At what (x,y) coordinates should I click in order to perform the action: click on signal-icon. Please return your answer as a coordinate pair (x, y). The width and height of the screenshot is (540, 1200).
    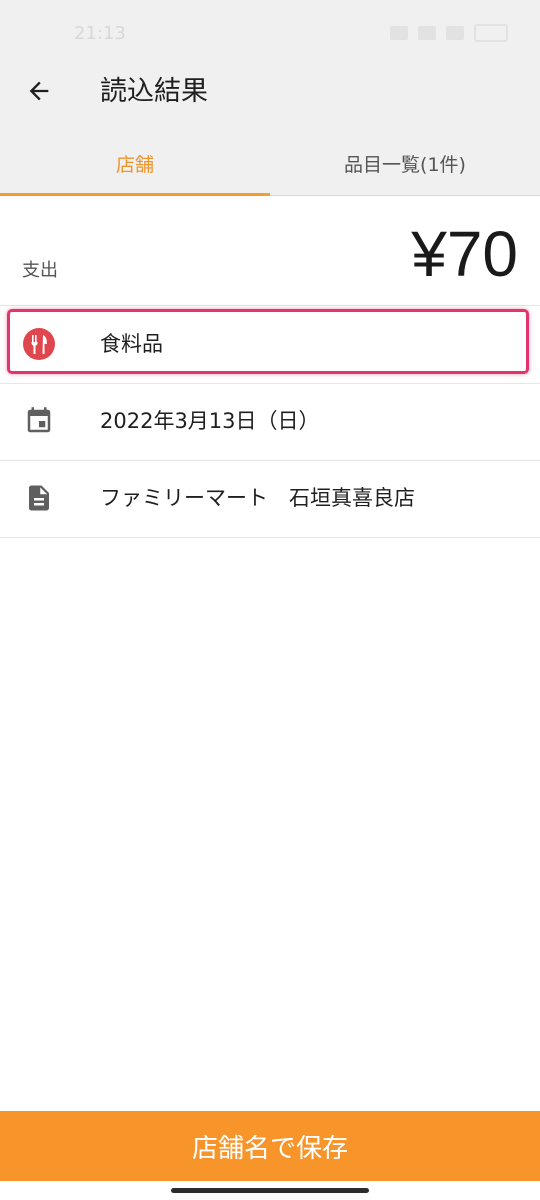
    Looking at the image, I should click on (427, 33).